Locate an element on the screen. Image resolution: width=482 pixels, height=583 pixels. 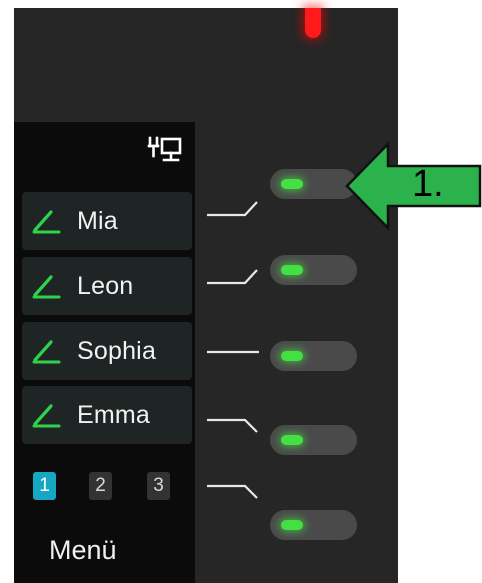
contact-name: Sophia is located at coordinates (117, 350).